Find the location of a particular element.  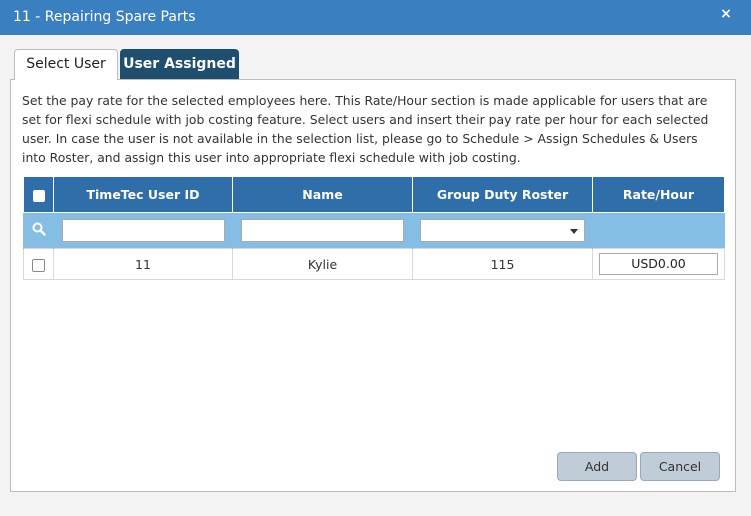

search-icon is located at coordinates (39, 229).